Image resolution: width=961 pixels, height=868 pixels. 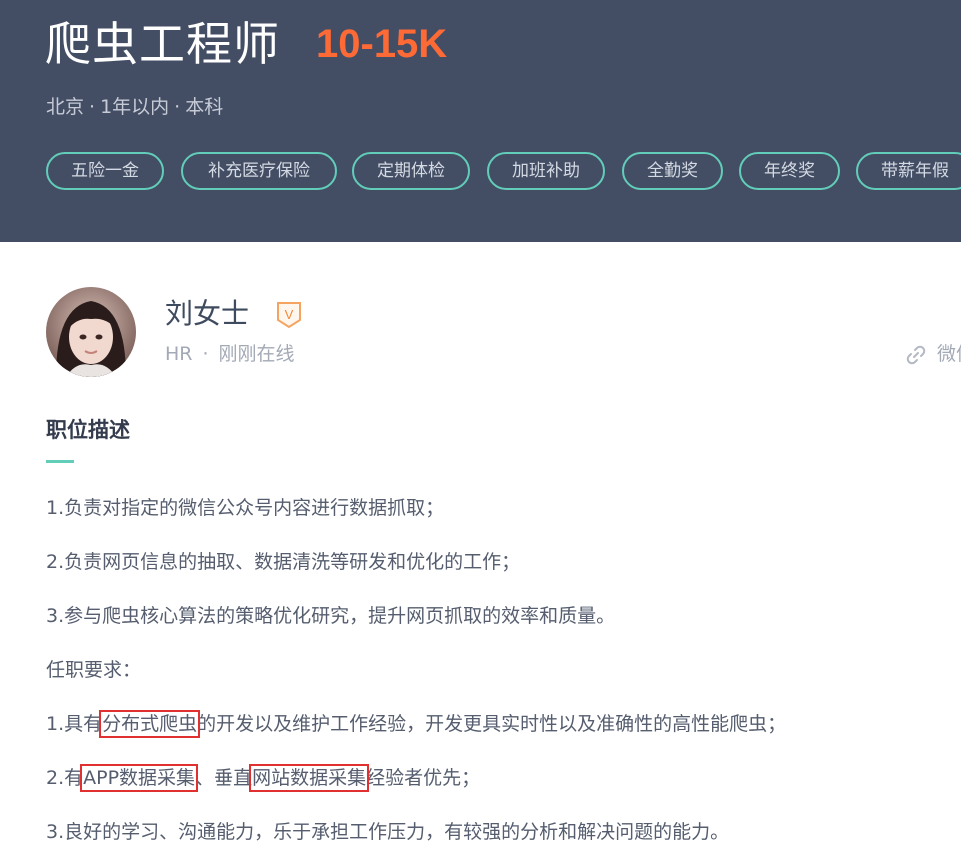 What do you see at coordinates (388, 832) in the screenshot?
I see `requirement-line: 3.良好的学习、沟通能力，乐于承担工作压力，有较强的分析和解决问题的能力。` at bounding box center [388, 832].